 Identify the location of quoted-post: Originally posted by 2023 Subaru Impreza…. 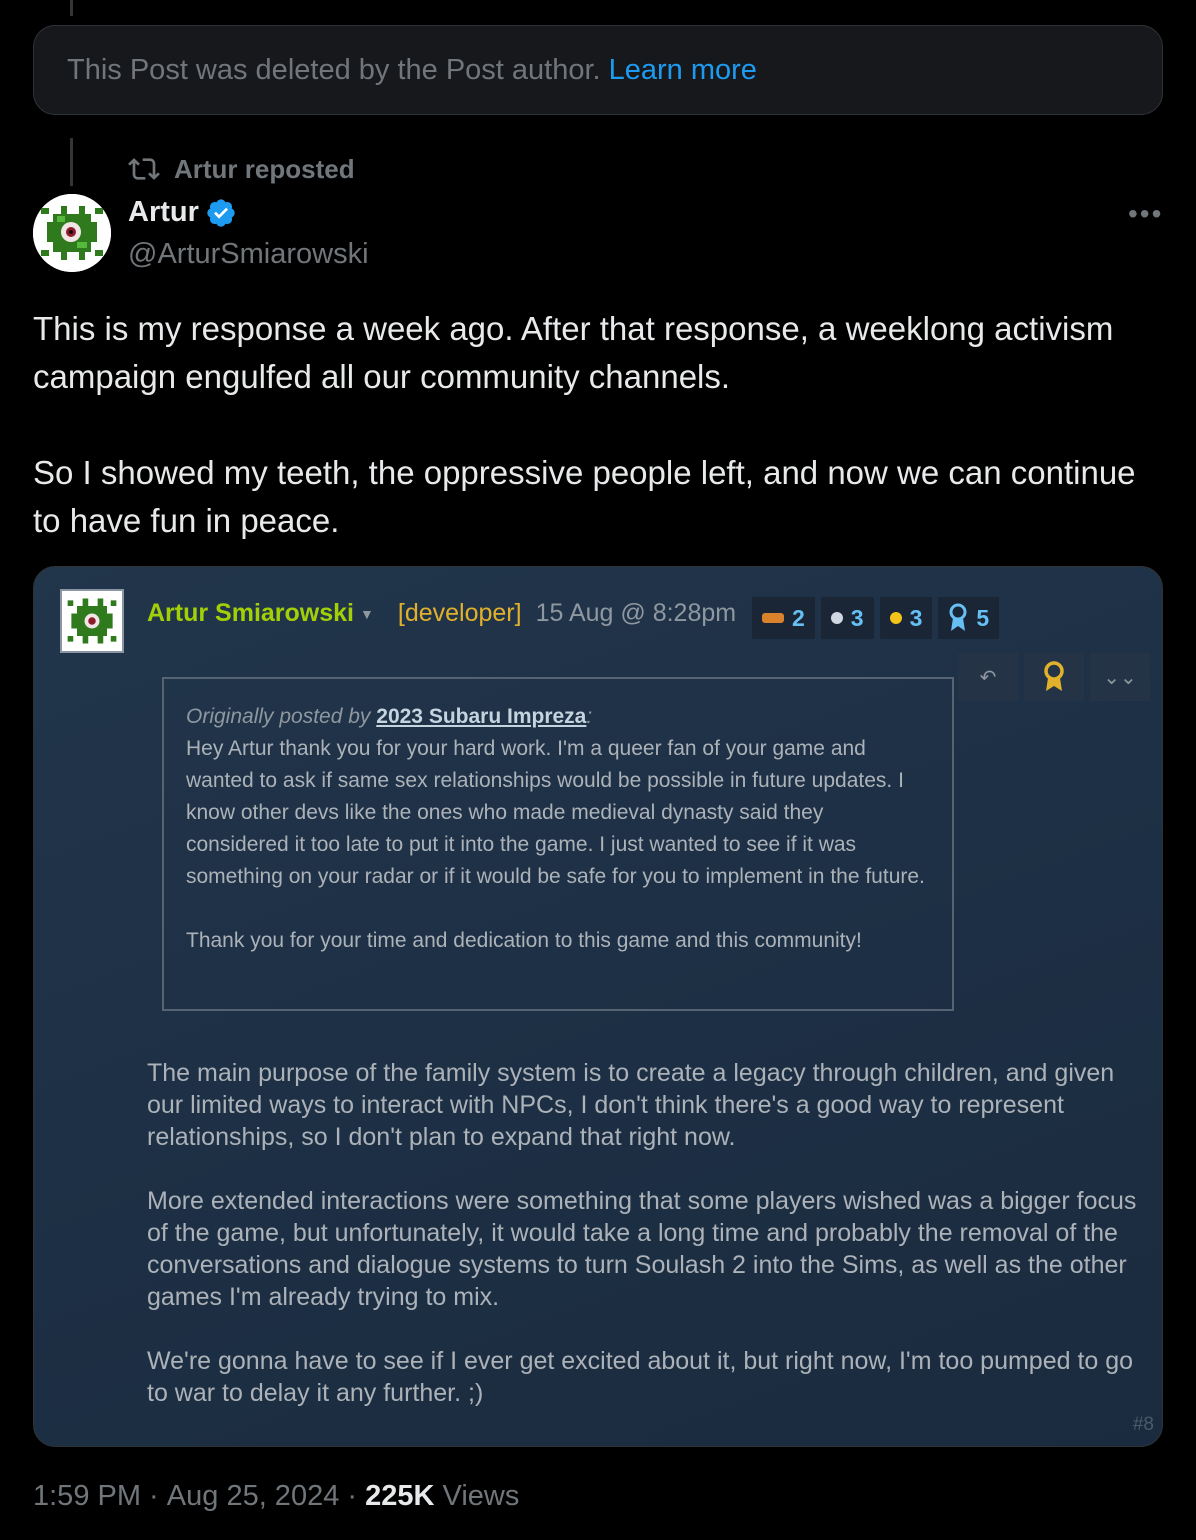
(558, 844).